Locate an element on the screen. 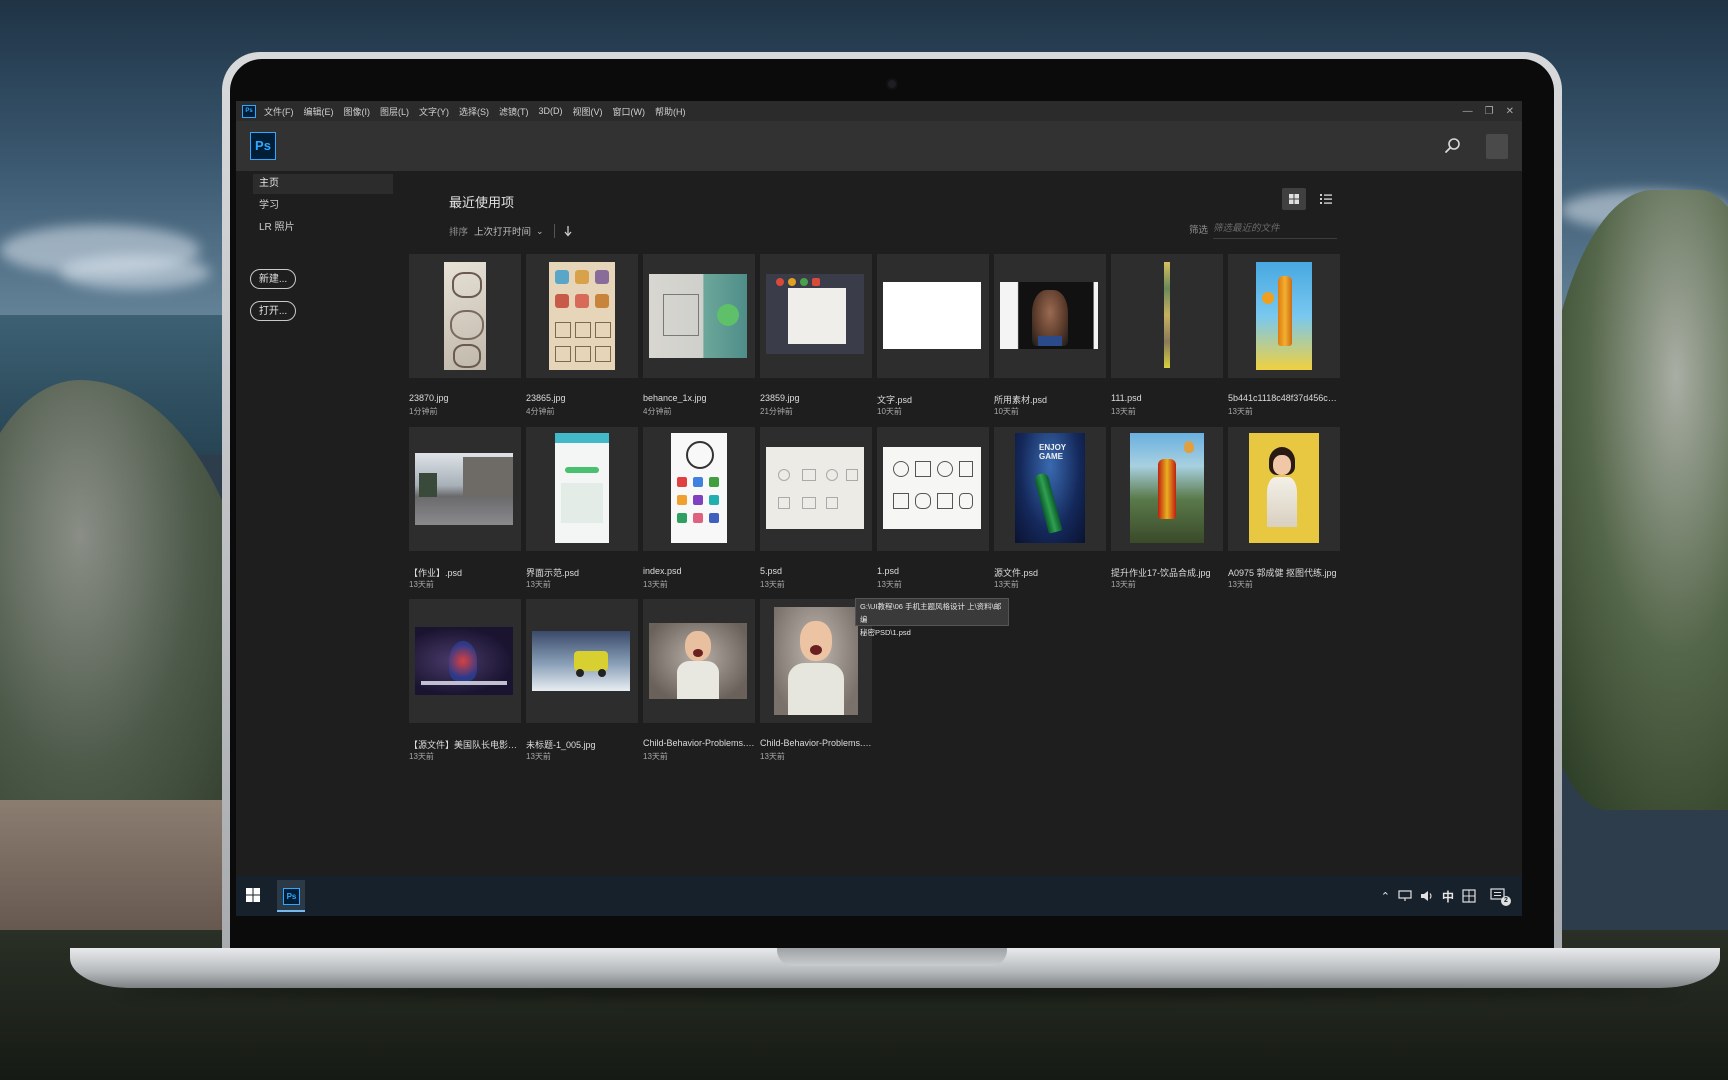 The height and width of the screenshot is (1080, 1728). restore-icon: ❐ is located at coordinates (1489, 111).